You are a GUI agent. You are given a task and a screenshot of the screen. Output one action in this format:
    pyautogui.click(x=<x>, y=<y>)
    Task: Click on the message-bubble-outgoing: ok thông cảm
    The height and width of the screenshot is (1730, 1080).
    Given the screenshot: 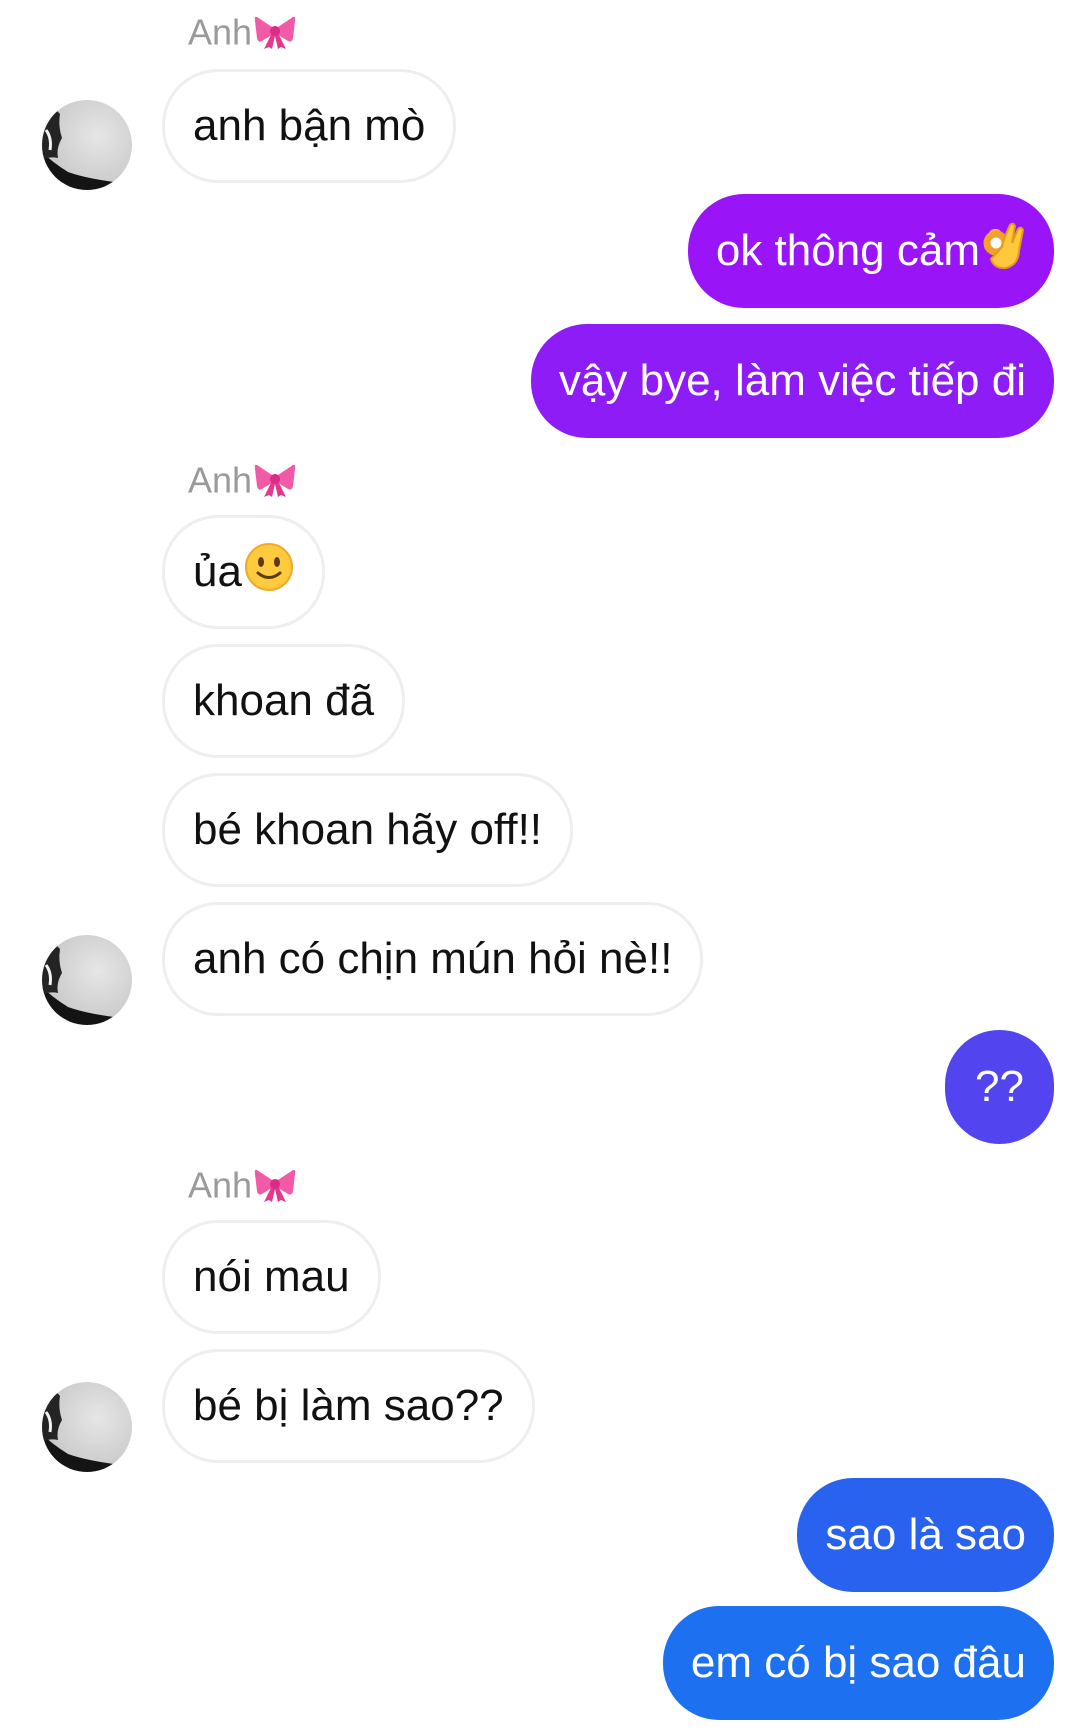 What is the action you would take?
    pyautogui.click(x=870, y=251)
    